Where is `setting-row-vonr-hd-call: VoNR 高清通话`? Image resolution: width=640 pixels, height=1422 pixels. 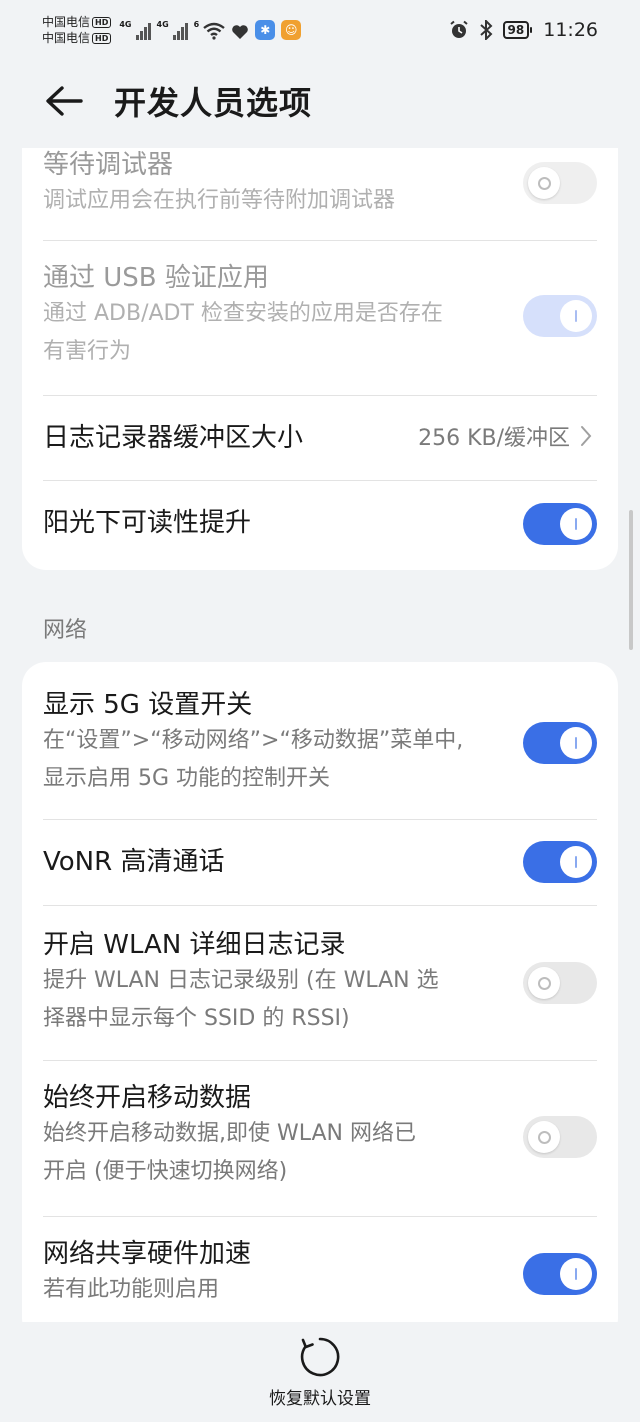 setting-row-vonr-hd-call: VoNR 高清通话 is located at coordinates (320, 862).